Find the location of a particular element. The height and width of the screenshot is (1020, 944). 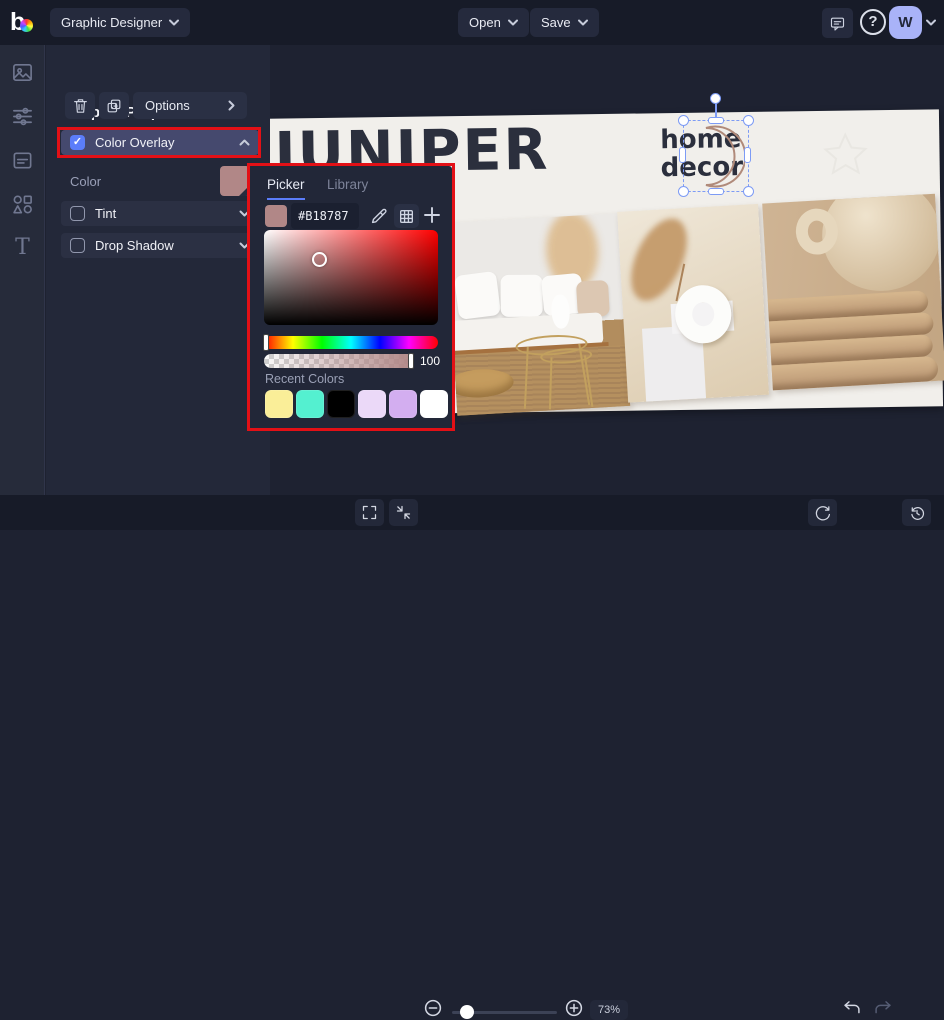

zoom-slider is located at coordinates (504, 1012).